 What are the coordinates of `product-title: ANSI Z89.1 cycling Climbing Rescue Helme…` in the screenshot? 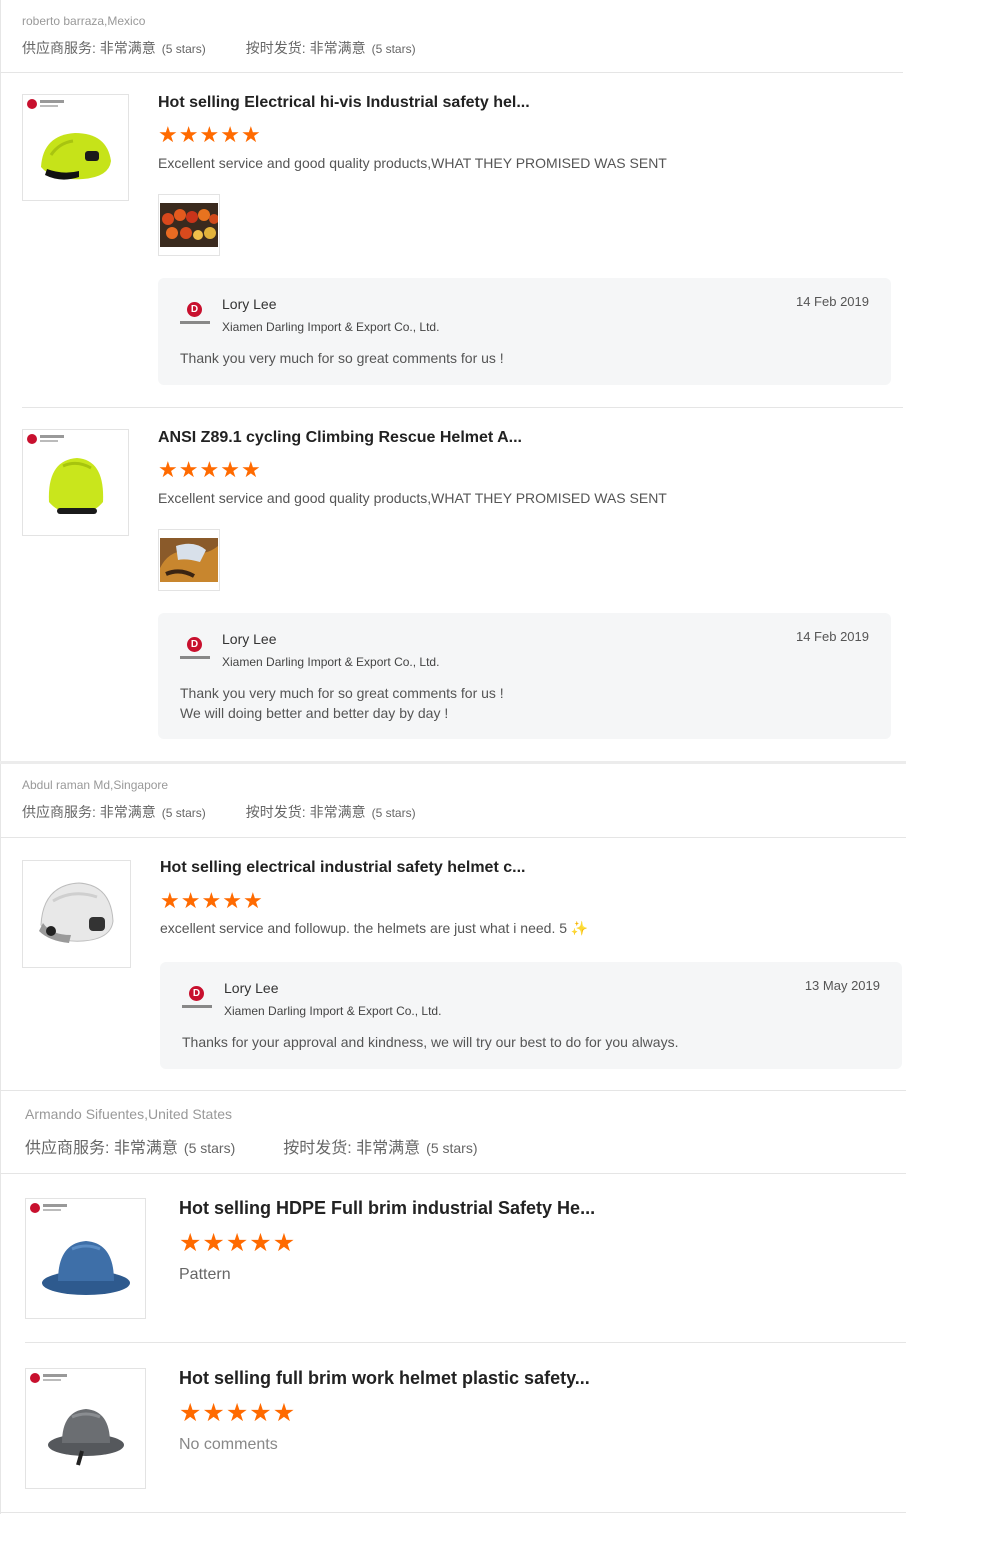 It's located at (340, 438).